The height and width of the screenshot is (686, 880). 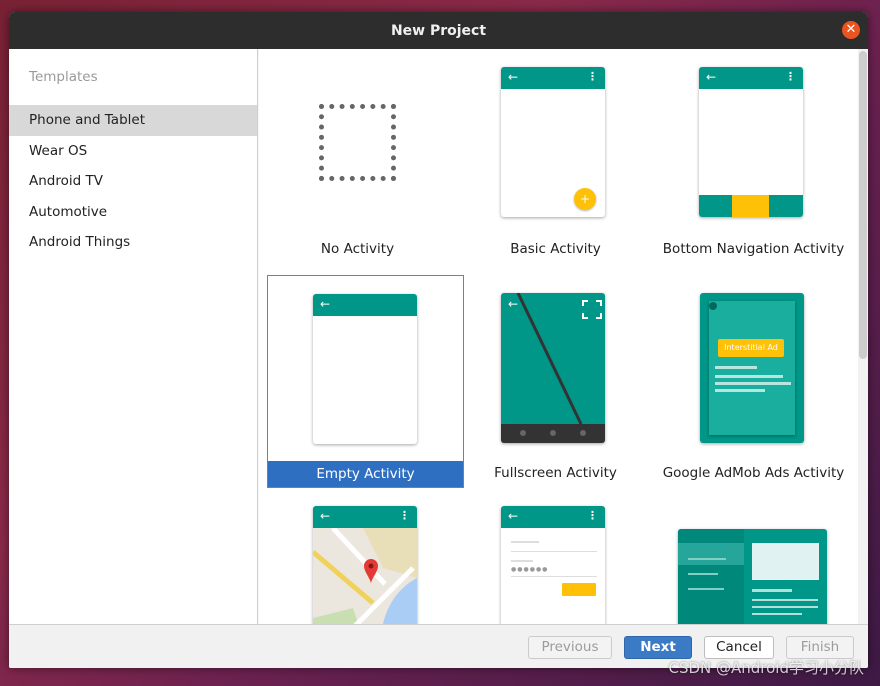 I want to click on sign-in-button-preview, so click(x=579, y=589).